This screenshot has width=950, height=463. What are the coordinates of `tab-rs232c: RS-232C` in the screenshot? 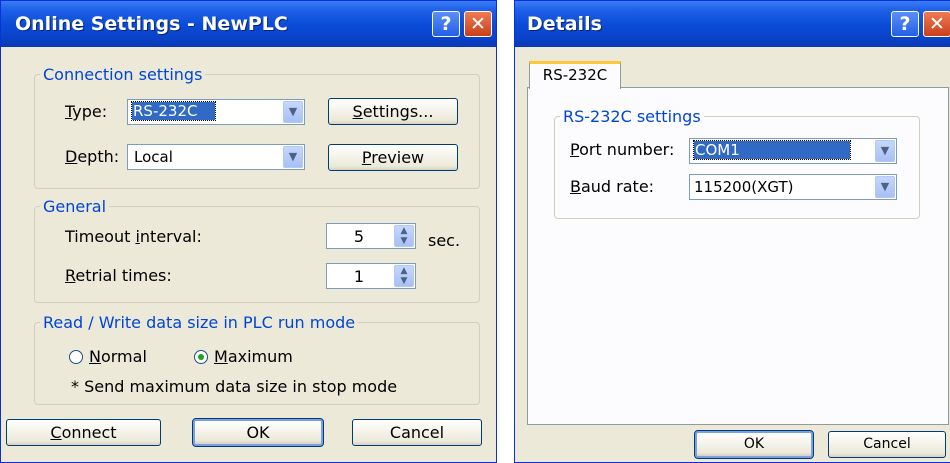 It's located at (575, 75).